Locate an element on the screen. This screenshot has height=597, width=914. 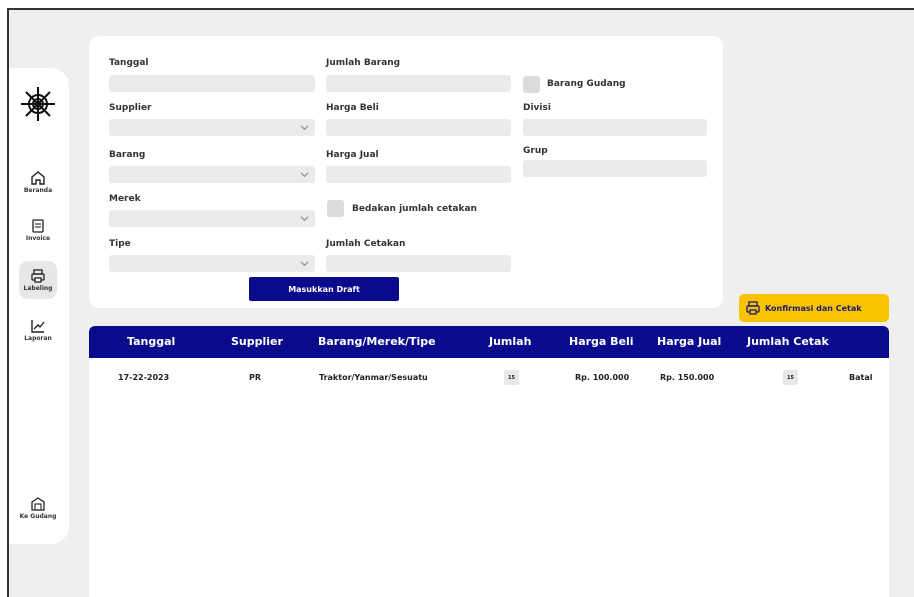
cell-harga-jual: Rp. 150.000 is located at coordinates (687, 377).